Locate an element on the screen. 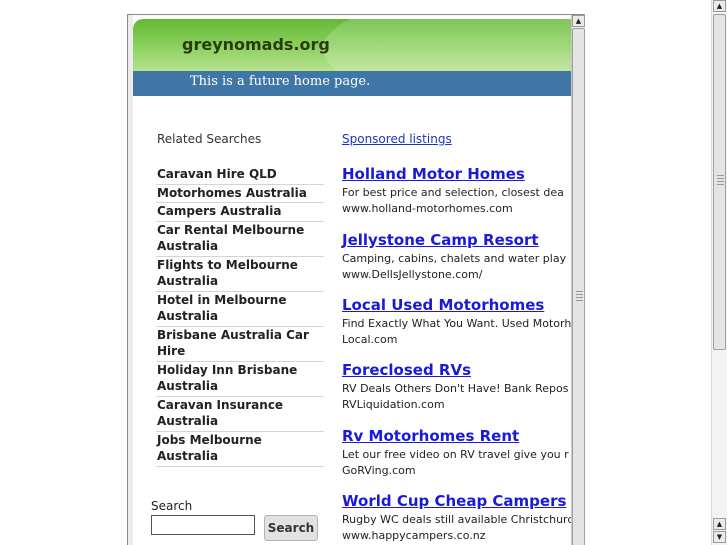  tagline: This is a future home page. is located at coordinates (280, 81).